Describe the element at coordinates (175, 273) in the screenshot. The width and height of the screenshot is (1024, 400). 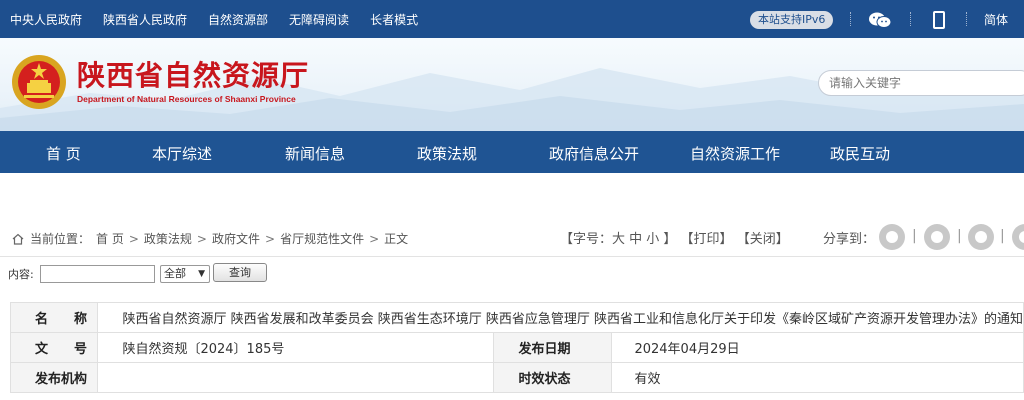
I see `scope-select-value: 全部` at that location.